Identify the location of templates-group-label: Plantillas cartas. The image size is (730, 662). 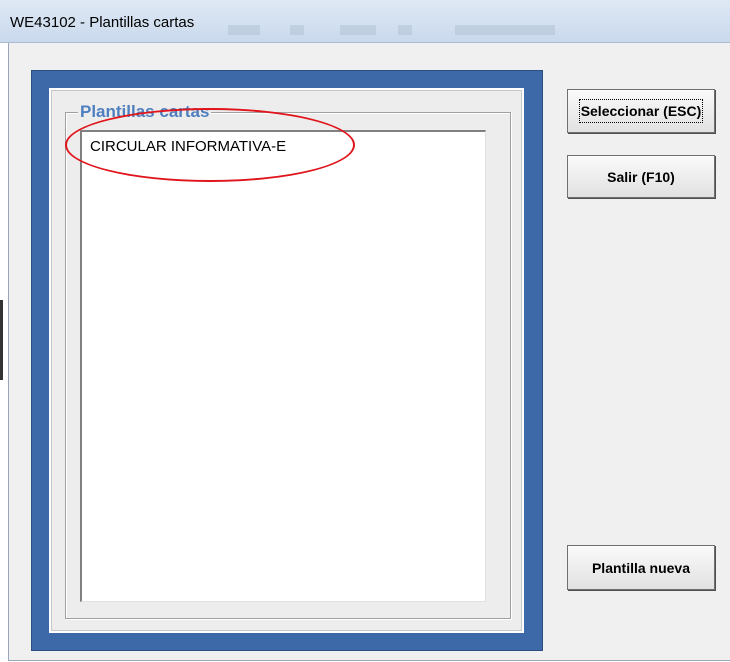
(145, 112).